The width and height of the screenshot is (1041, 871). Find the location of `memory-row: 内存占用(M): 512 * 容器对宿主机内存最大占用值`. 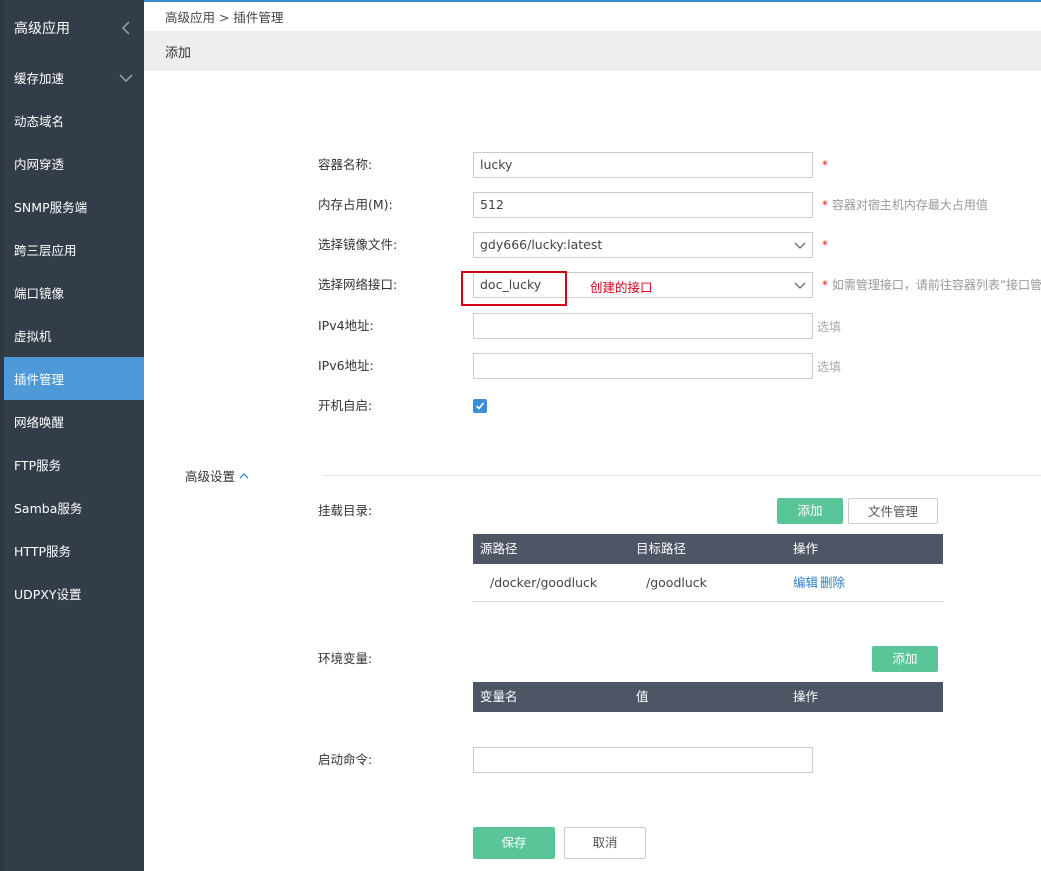

memory-row: 内存占用(M): 512 * 容器对宿主机内存最大占用值 is located at coordinates (520, 205).